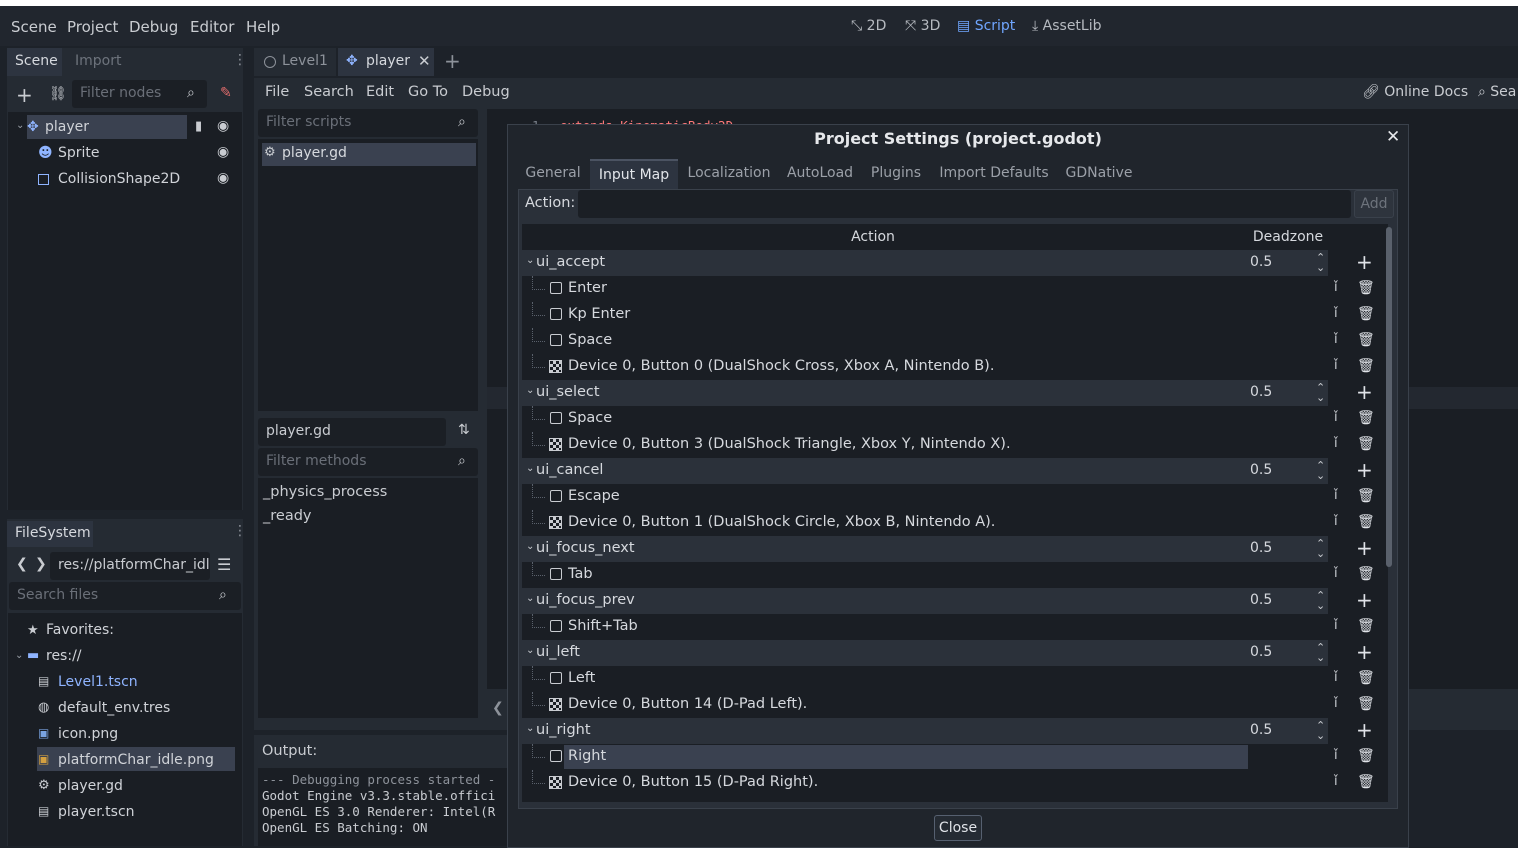  I want to click on file-item: default_env.tres, so click(114, 708).